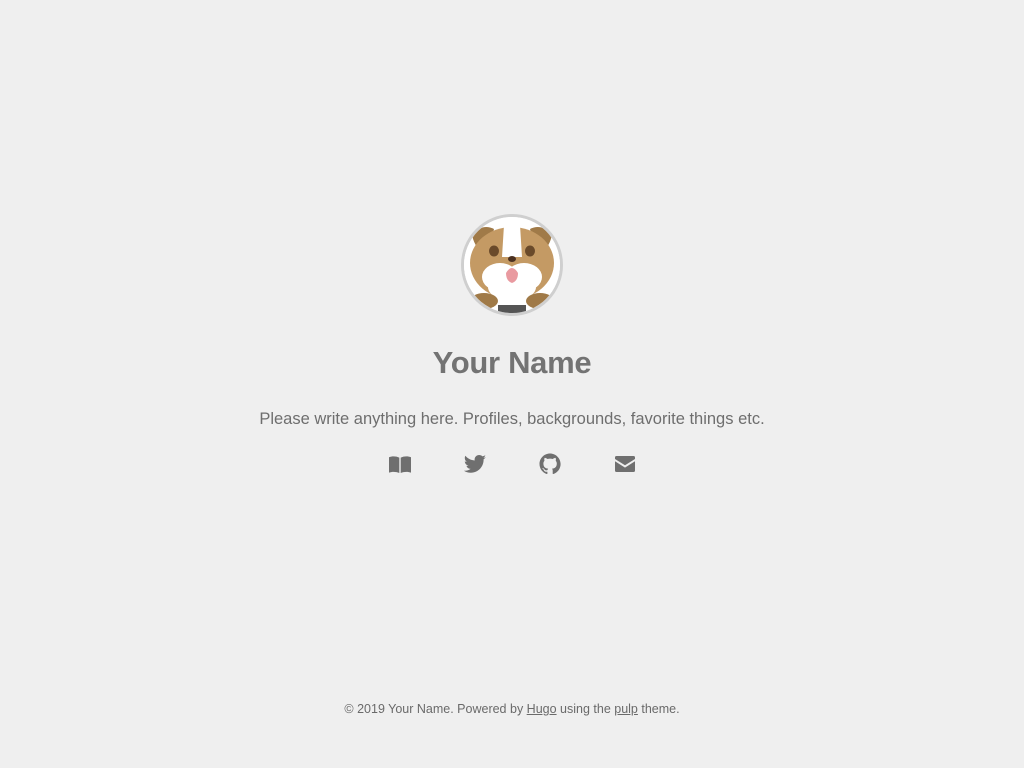 This screenshot has height=768, width=1024. Describe the element at coordinates (626, 709) in the screenshot. I see `pulp-theme-link: pulp` at that location.